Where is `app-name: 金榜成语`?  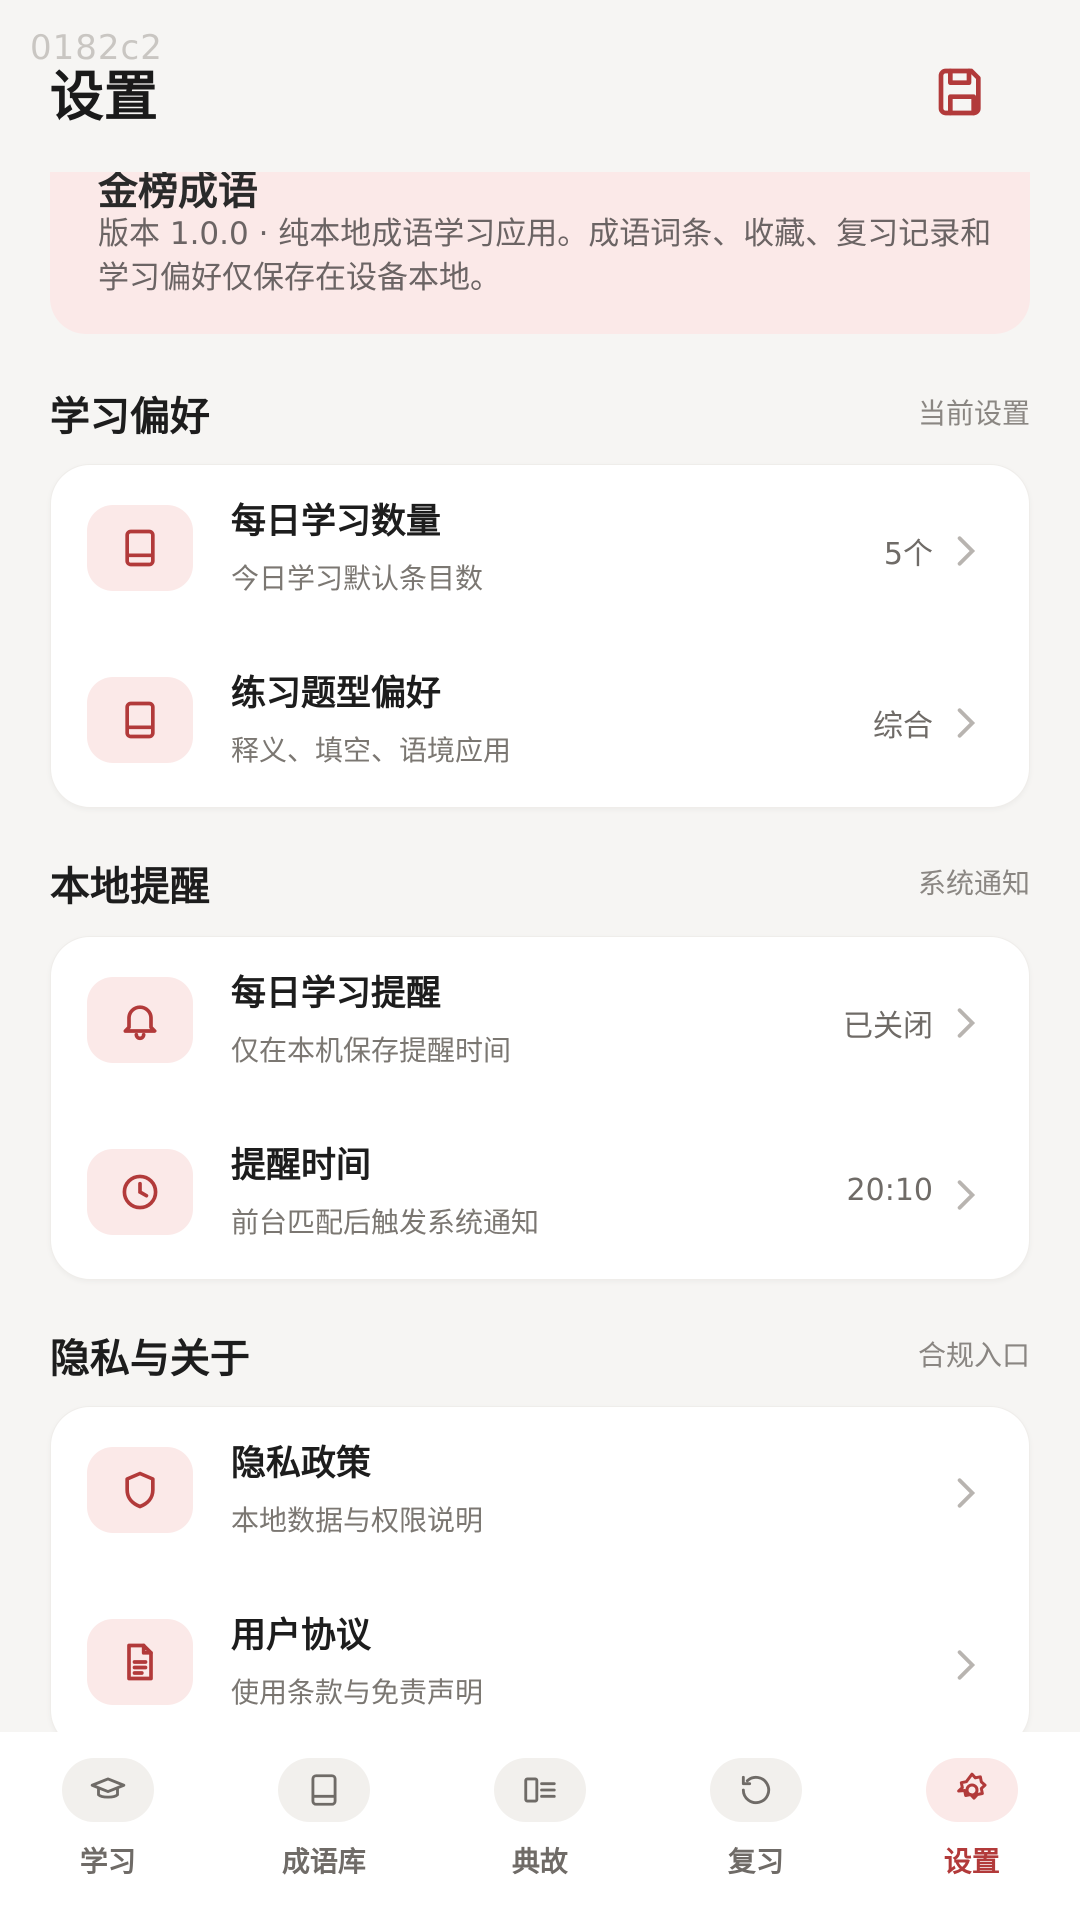
app-name: 金榜成语 is located at coordinates (178, 193).